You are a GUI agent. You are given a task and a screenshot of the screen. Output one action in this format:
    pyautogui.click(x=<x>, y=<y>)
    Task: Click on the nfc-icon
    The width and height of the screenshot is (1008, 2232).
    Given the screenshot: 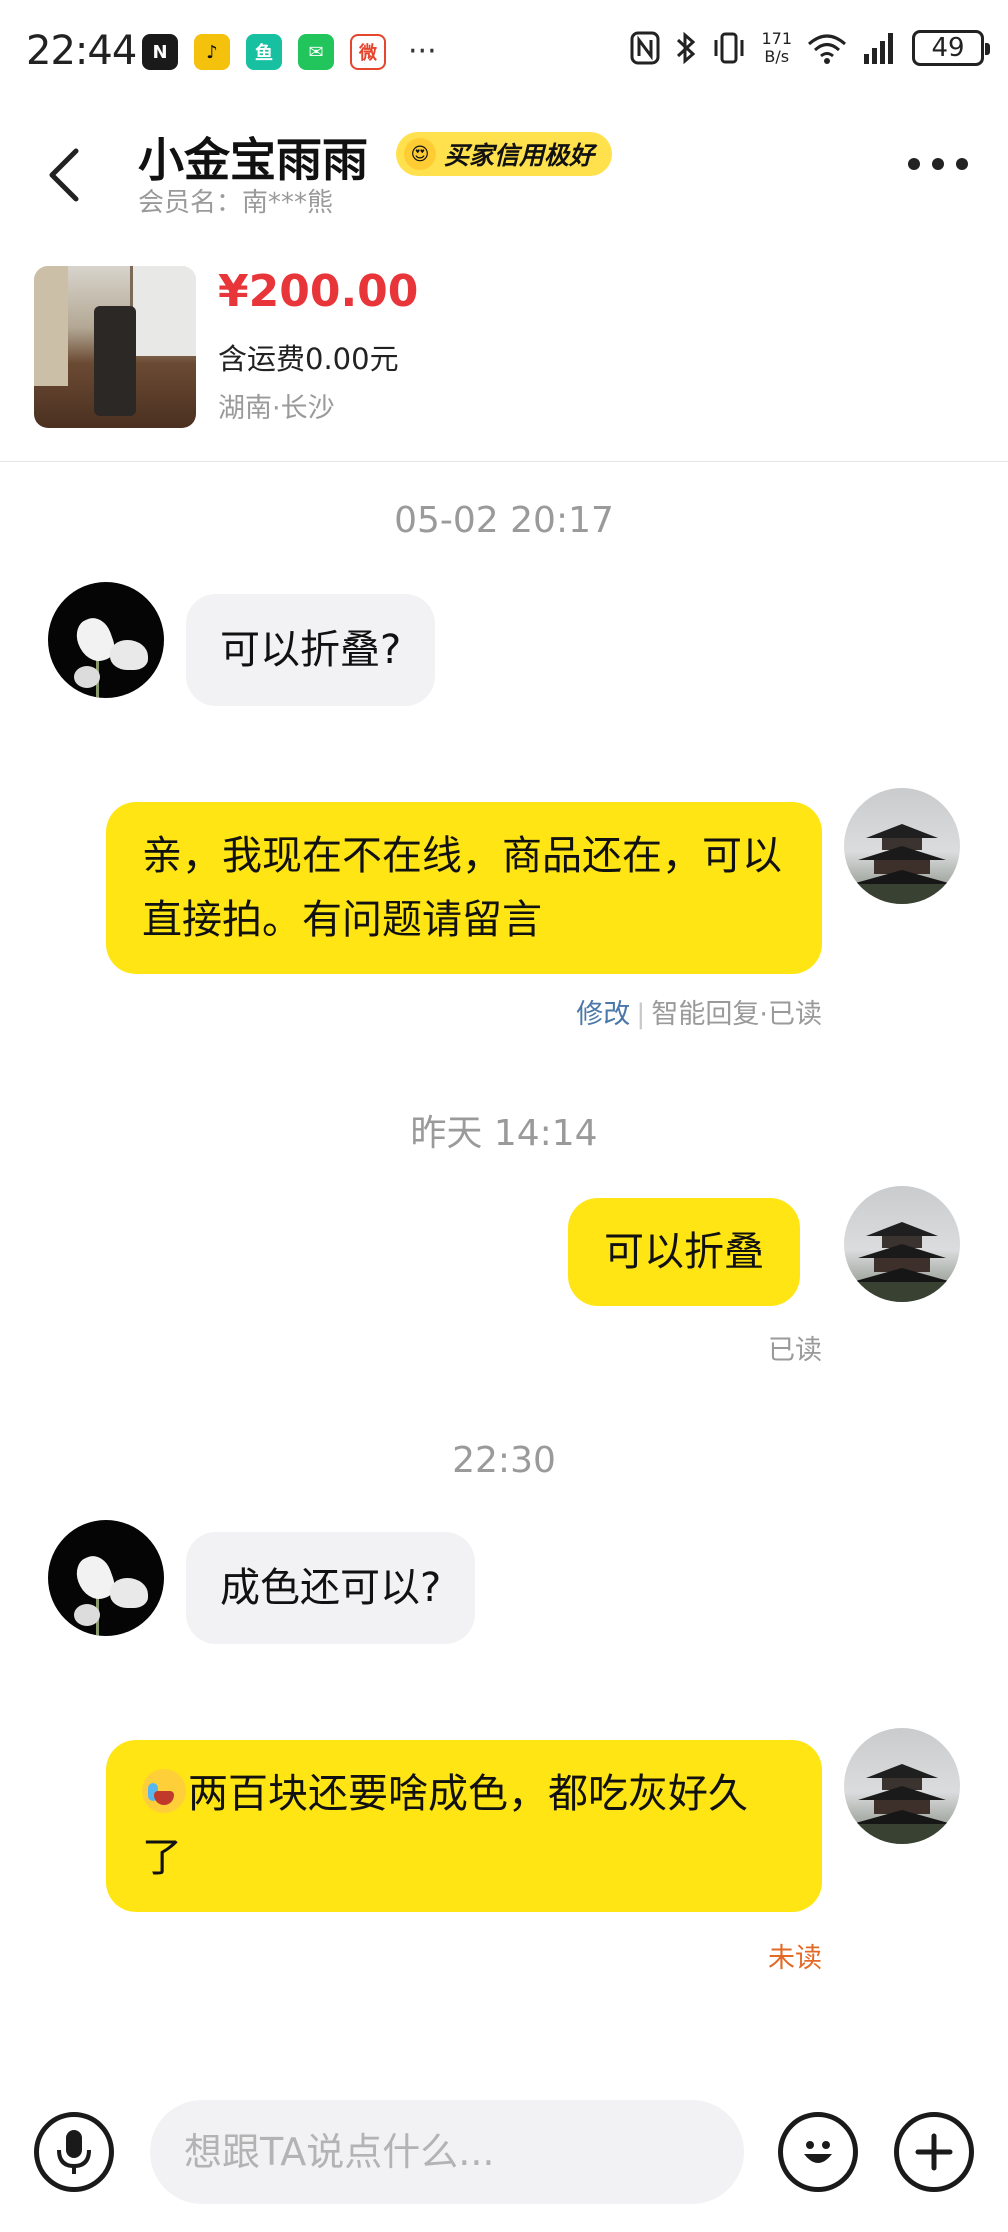 What is the action you would take?
    pyautogui.click(x=645, y=48)
    